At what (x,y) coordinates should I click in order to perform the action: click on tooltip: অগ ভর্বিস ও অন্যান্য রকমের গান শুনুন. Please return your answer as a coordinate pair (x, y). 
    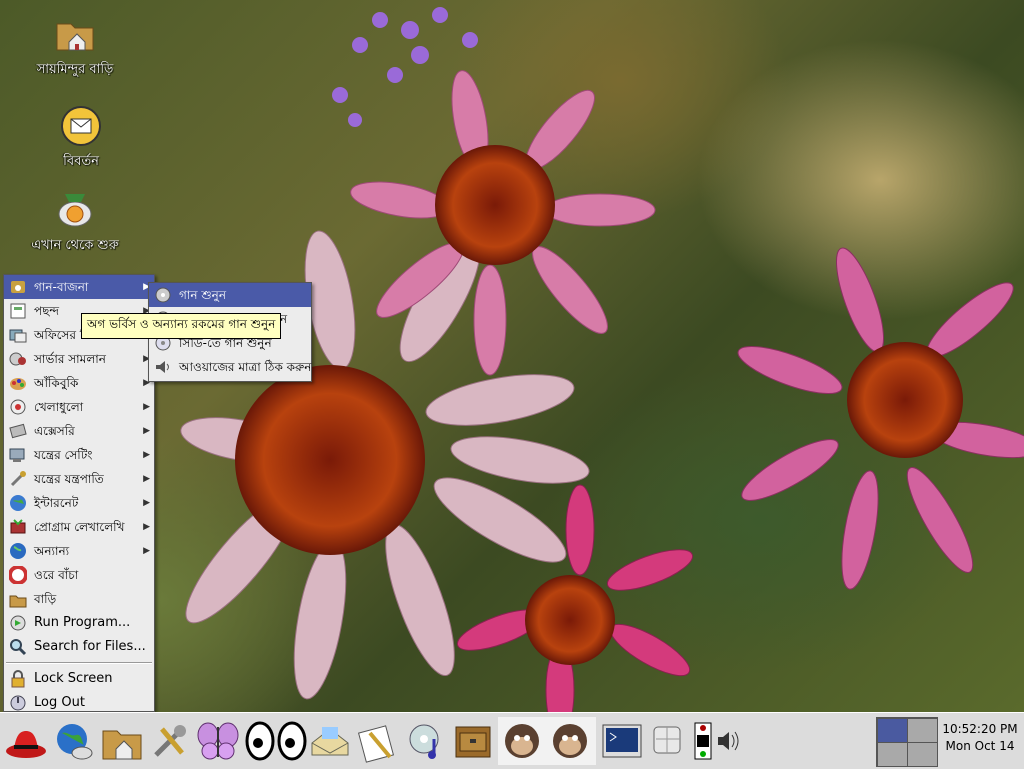
    Looking at the image, I should click on (181, 326).